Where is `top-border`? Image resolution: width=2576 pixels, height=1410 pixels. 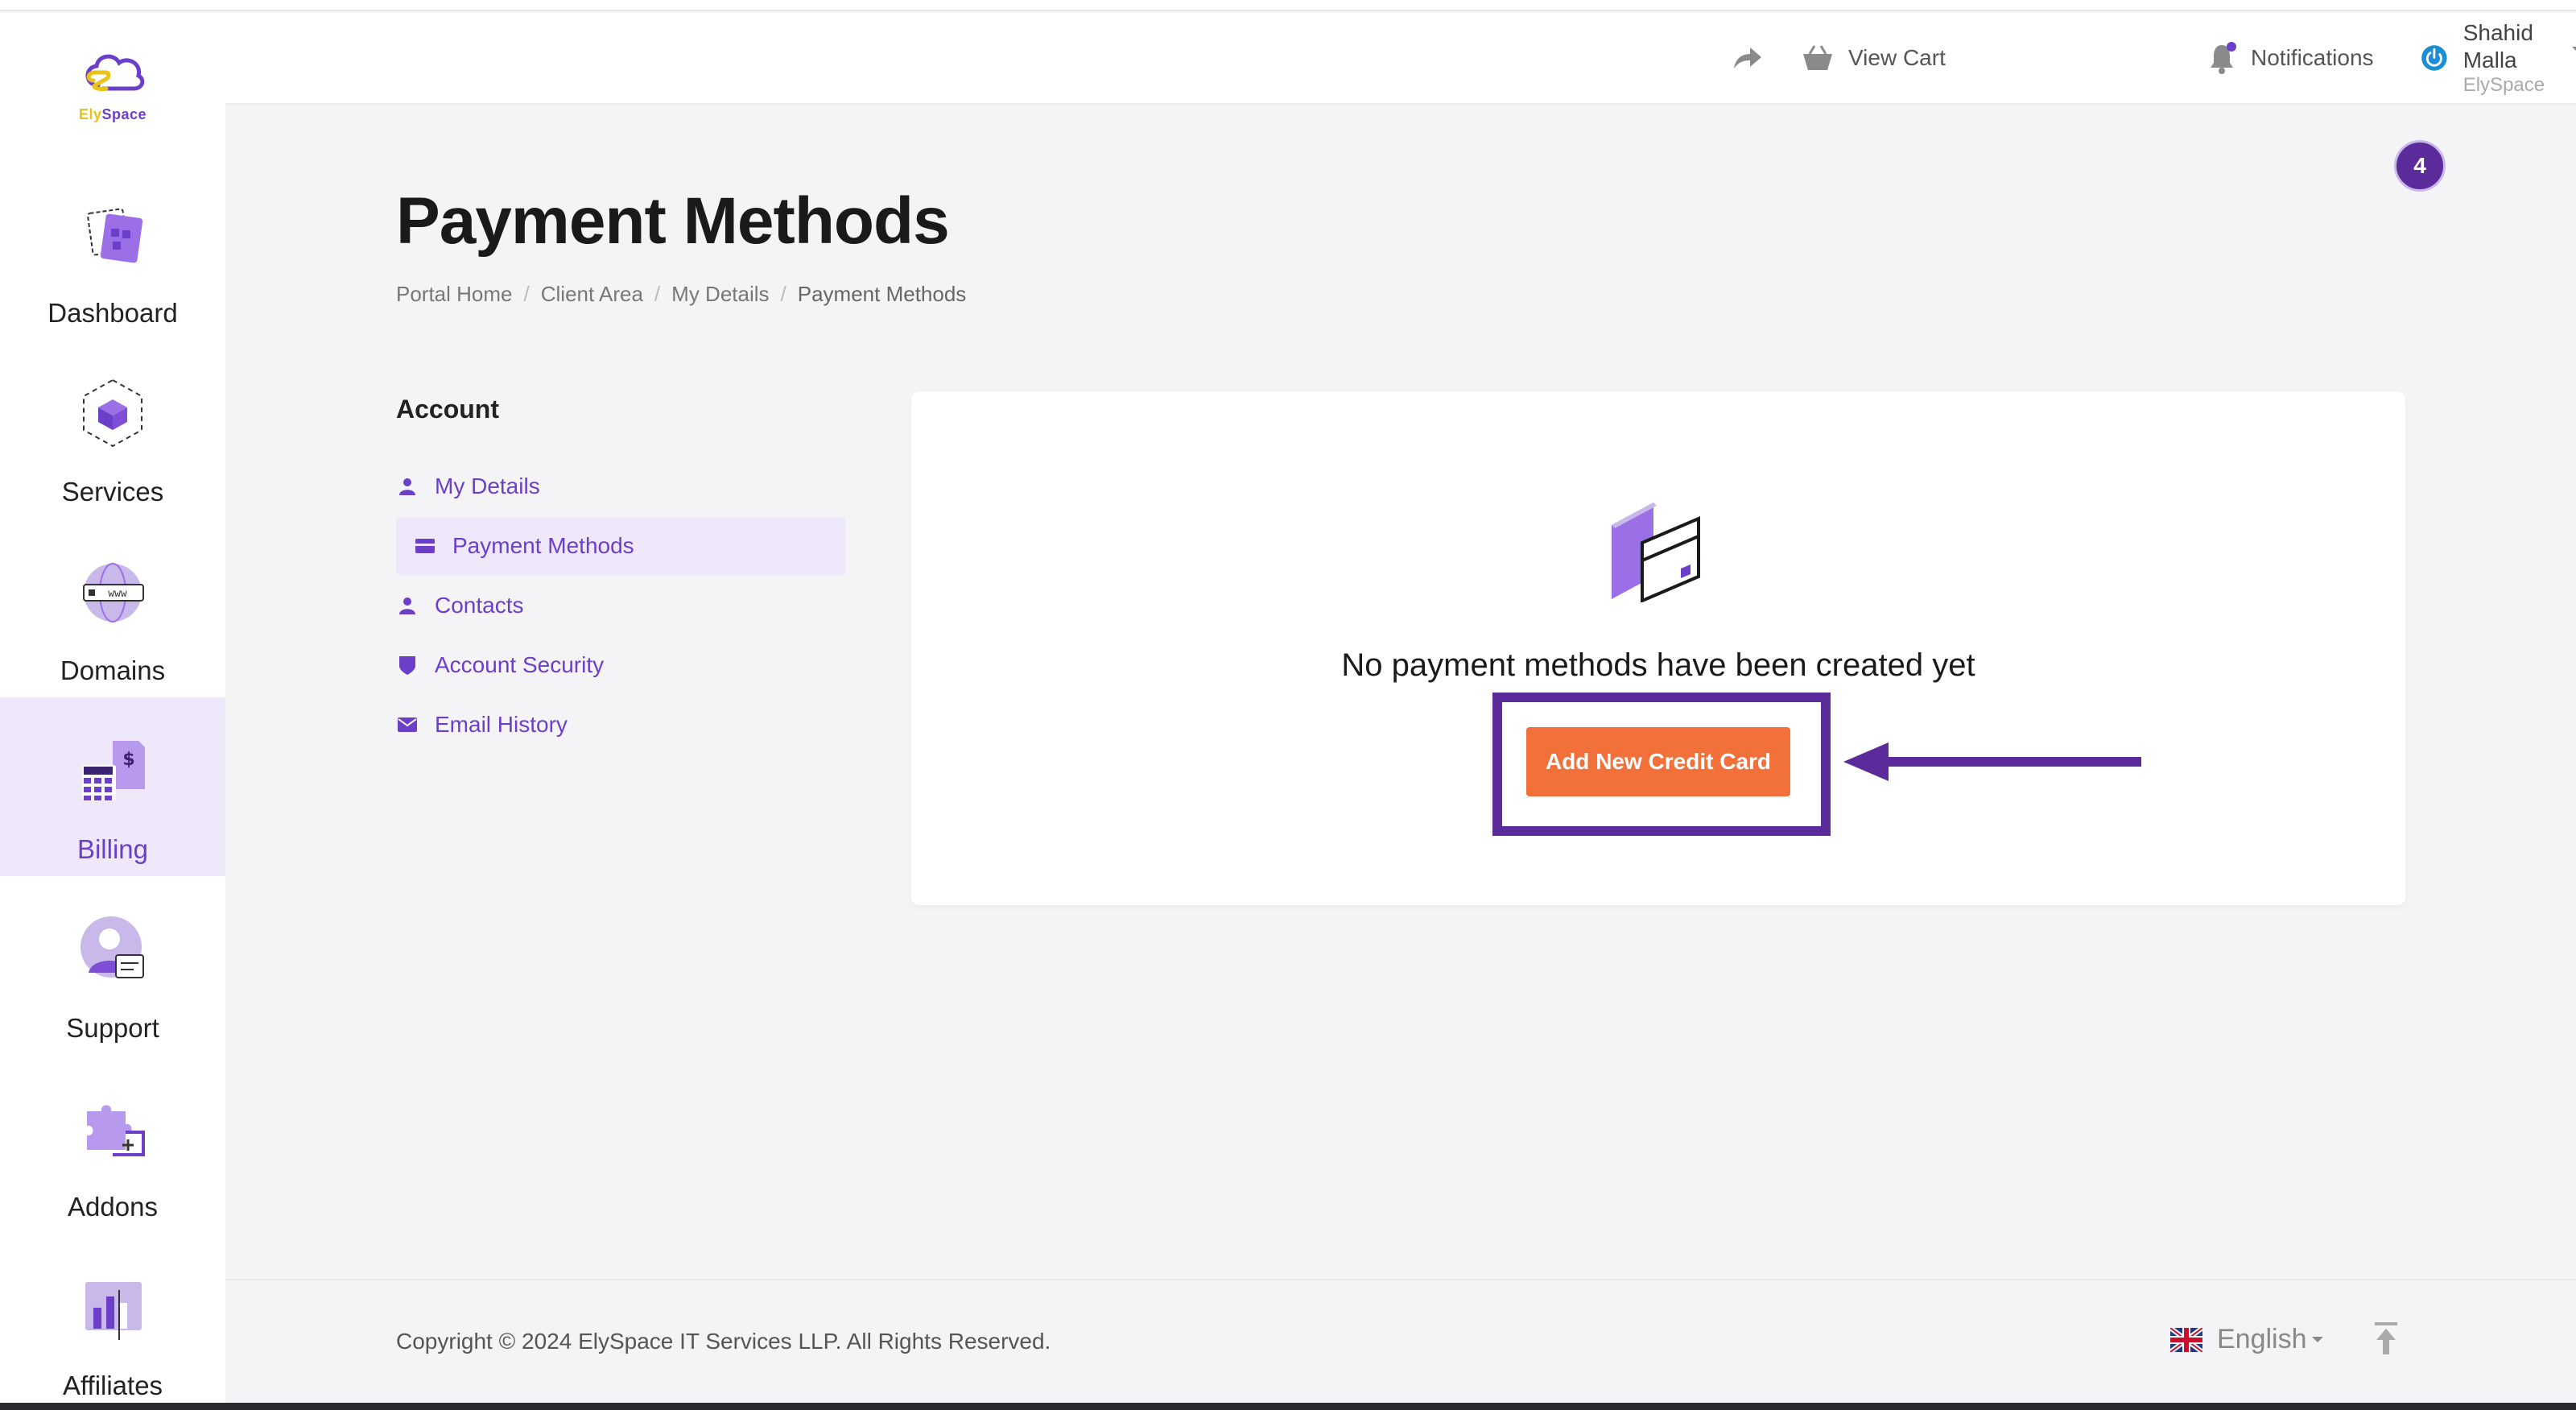
top-border is located at coordinates (1288, 6).